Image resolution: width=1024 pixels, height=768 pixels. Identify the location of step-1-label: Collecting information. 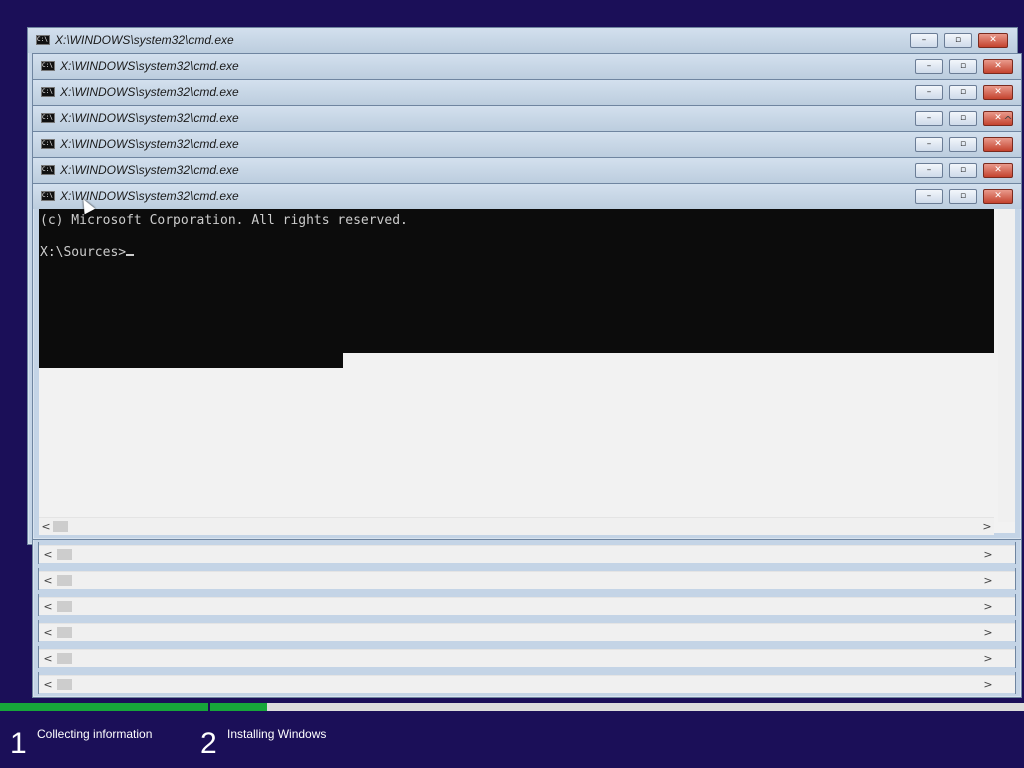
(95, 734).